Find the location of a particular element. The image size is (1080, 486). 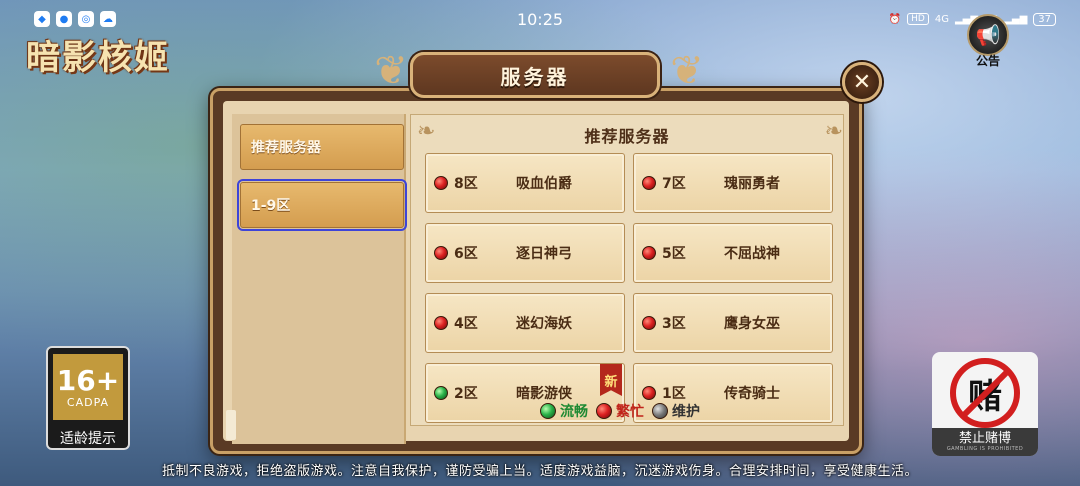

server-zone: 5区 is located at coordinates (674, 254).